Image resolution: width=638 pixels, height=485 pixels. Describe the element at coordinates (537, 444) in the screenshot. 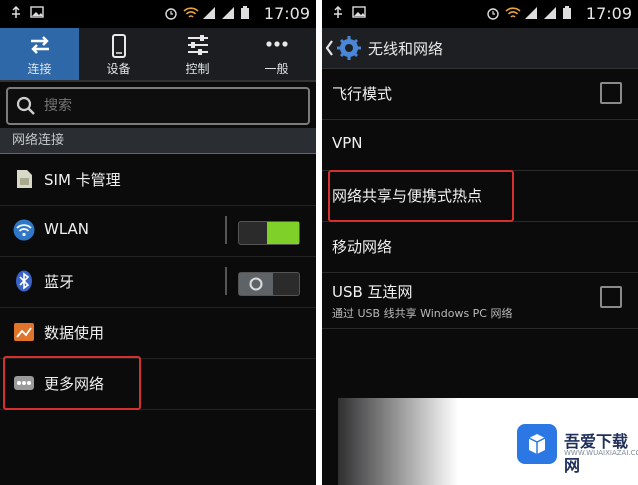

I see `watermark-logo-icon` at that location.